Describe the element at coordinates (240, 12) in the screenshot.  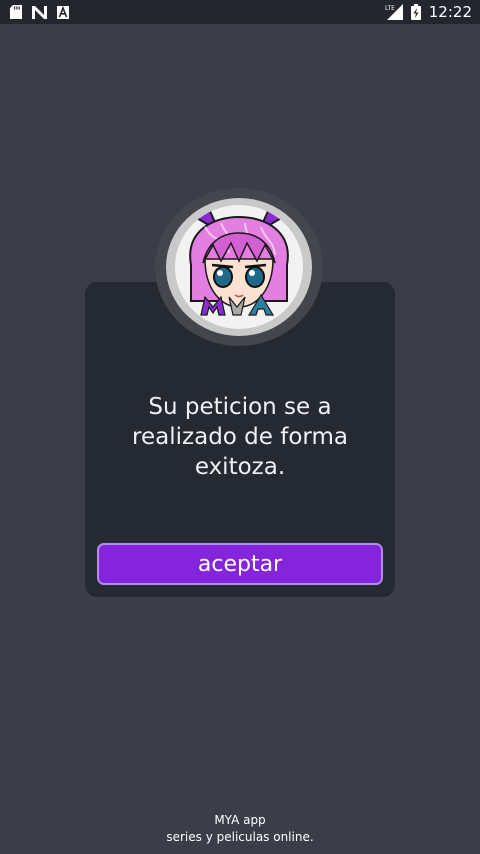
I see `status-bar: LTE 12:22` at that location.